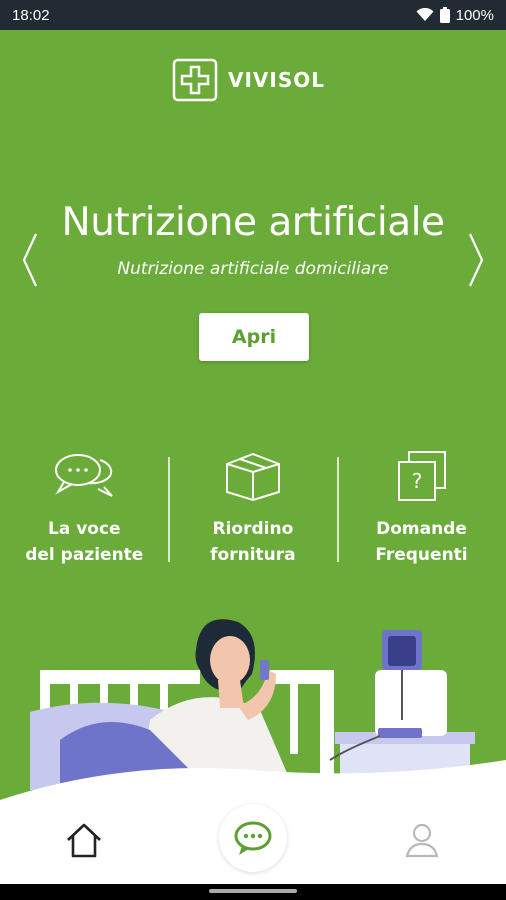 This screenshot has width=506, height=900. What do you see at coordinates (195, 80) in the screenshot?
I see `vivisol-logo-icon` at bounding box center [195, 80].